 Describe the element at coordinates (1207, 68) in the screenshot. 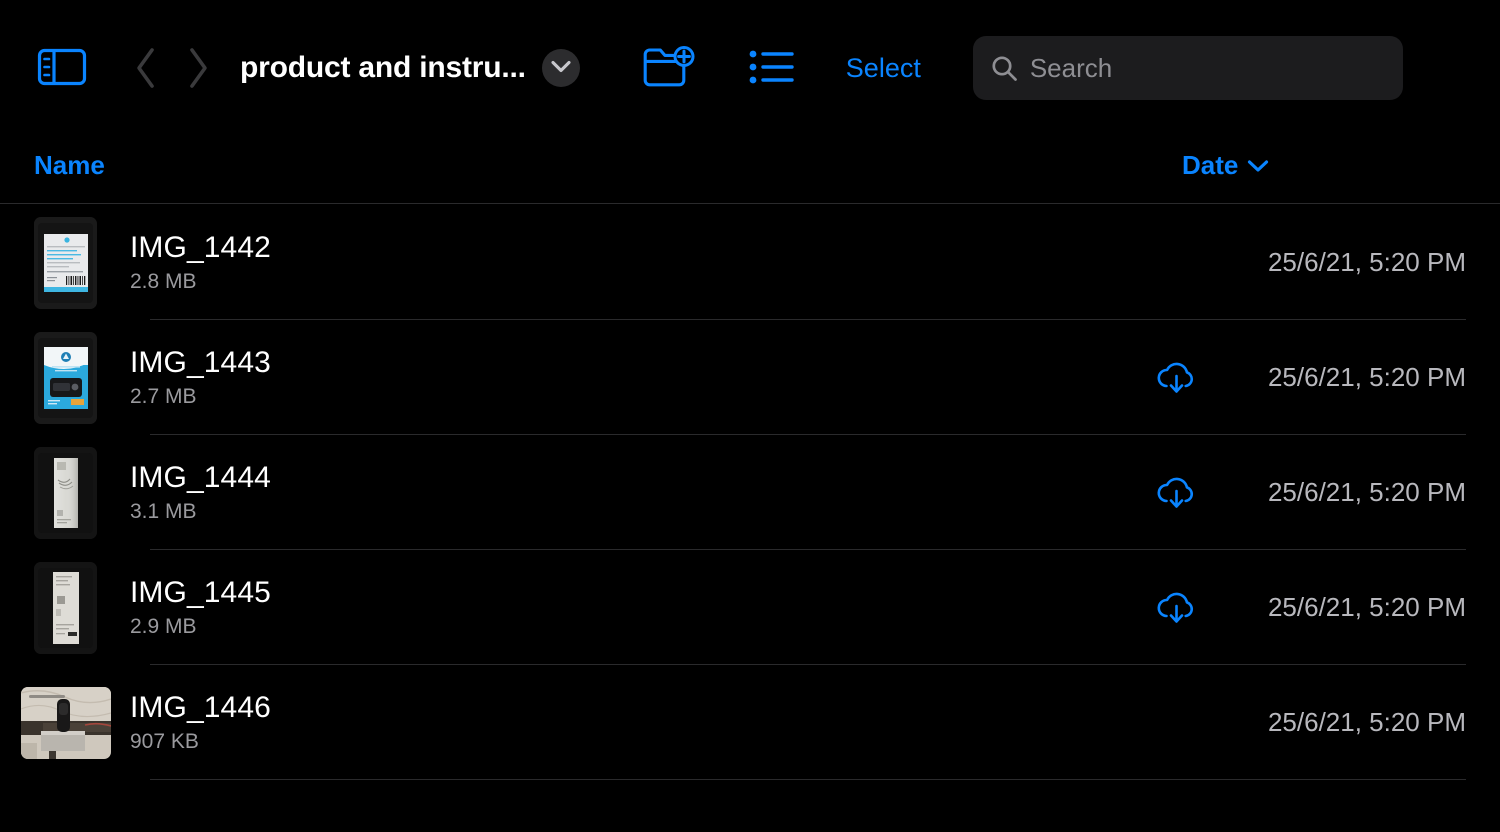

I see `search-input` at that location.